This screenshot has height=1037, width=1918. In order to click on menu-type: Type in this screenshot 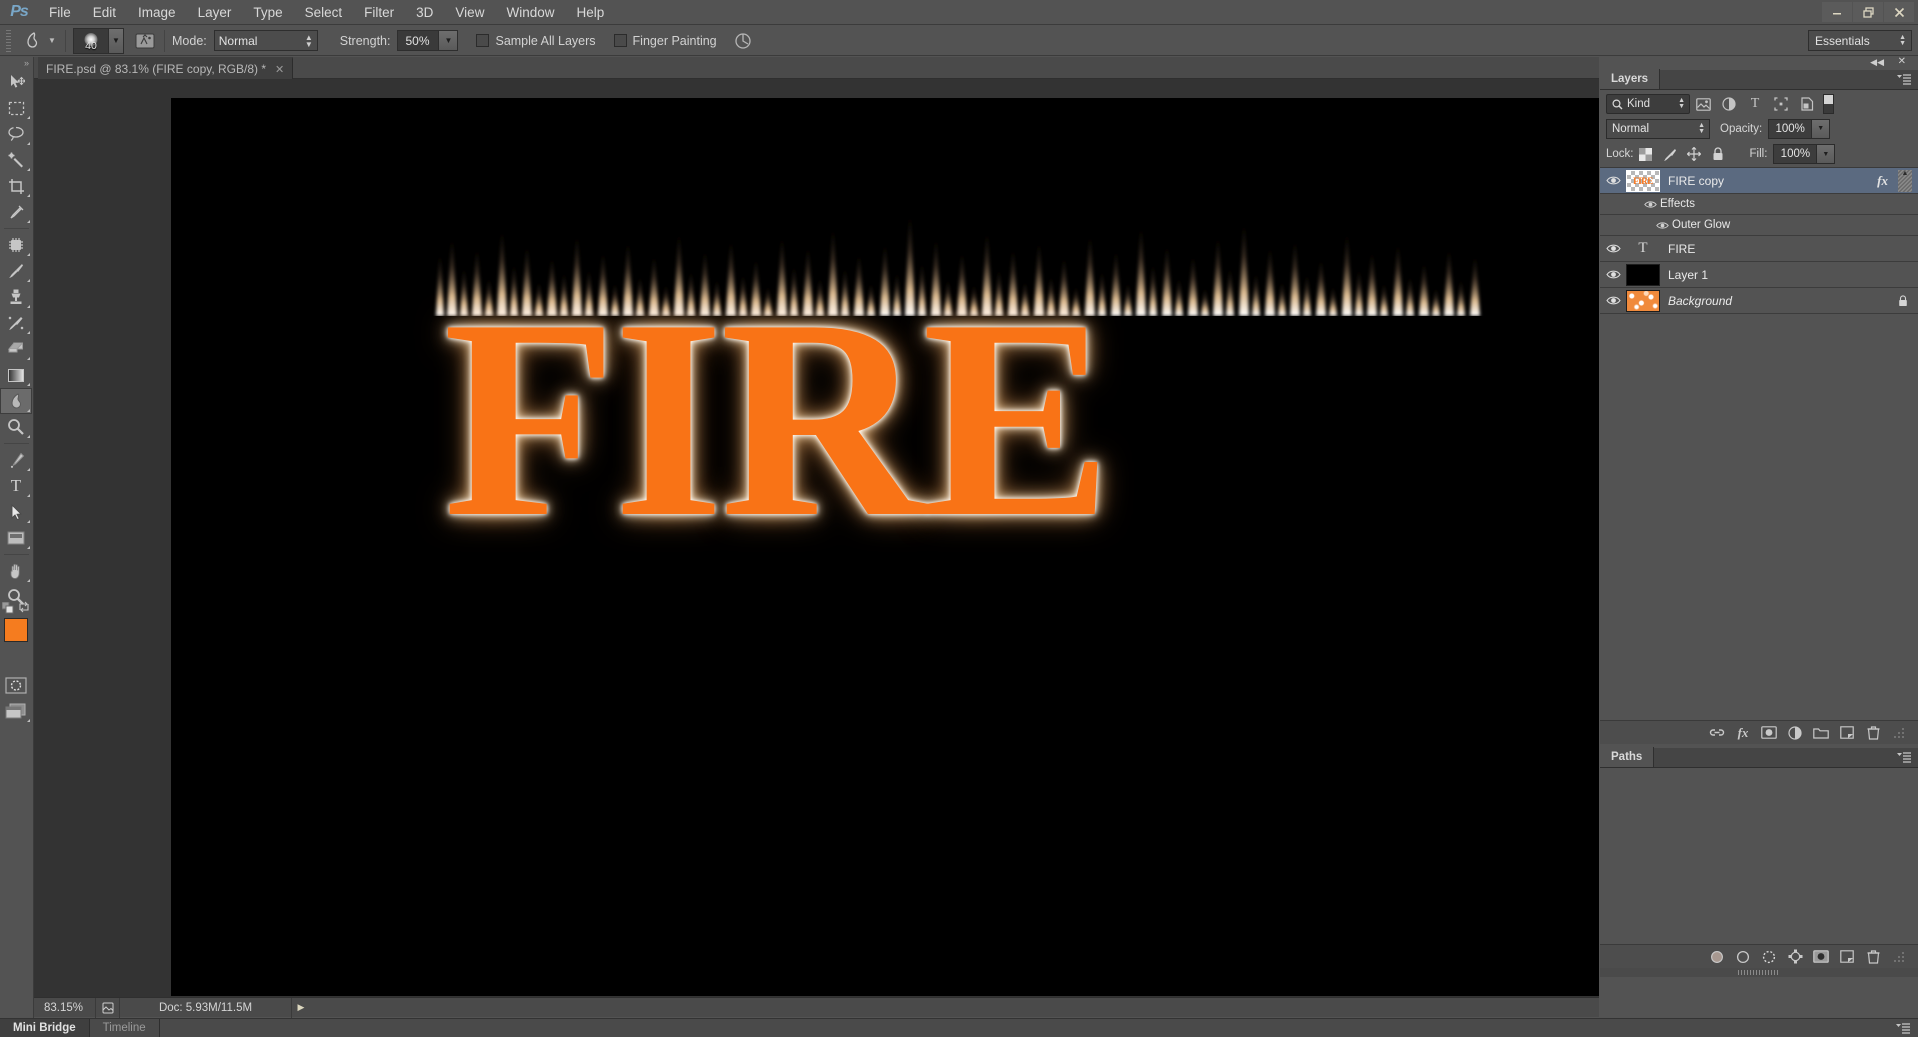, I will do `click(267, 12)`.